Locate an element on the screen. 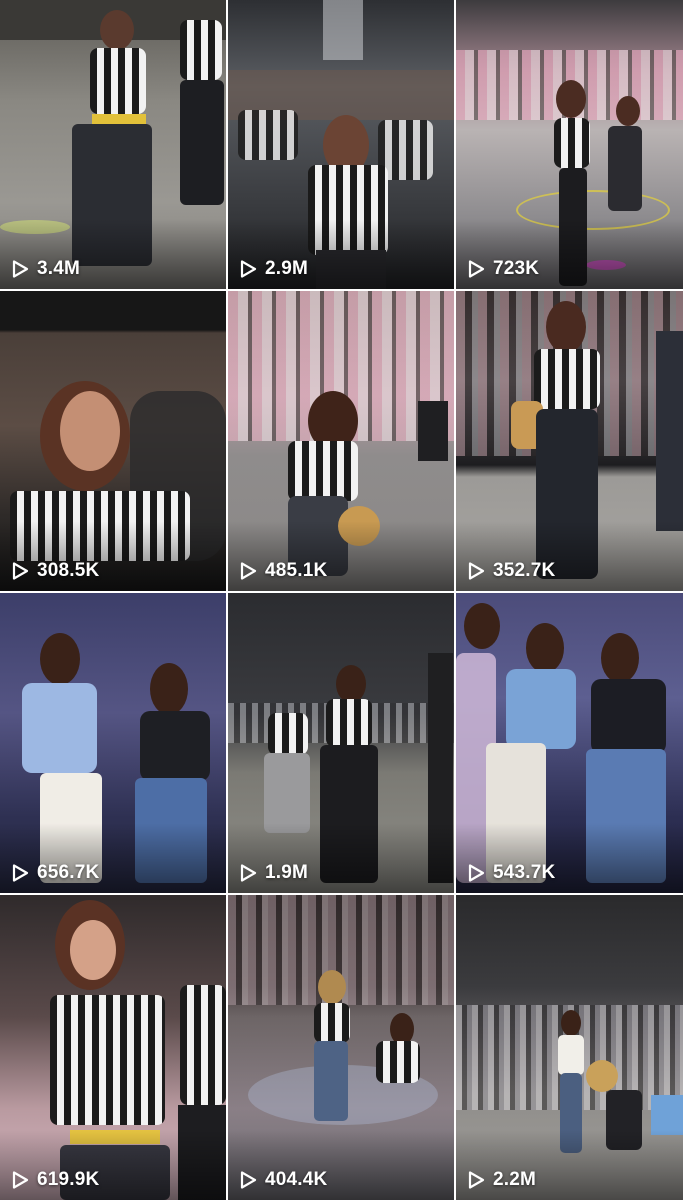 Image resolution: width=683 pixels, height=1200 pixels. view-count-text: 656.7K is located at coordinates (68, 872).